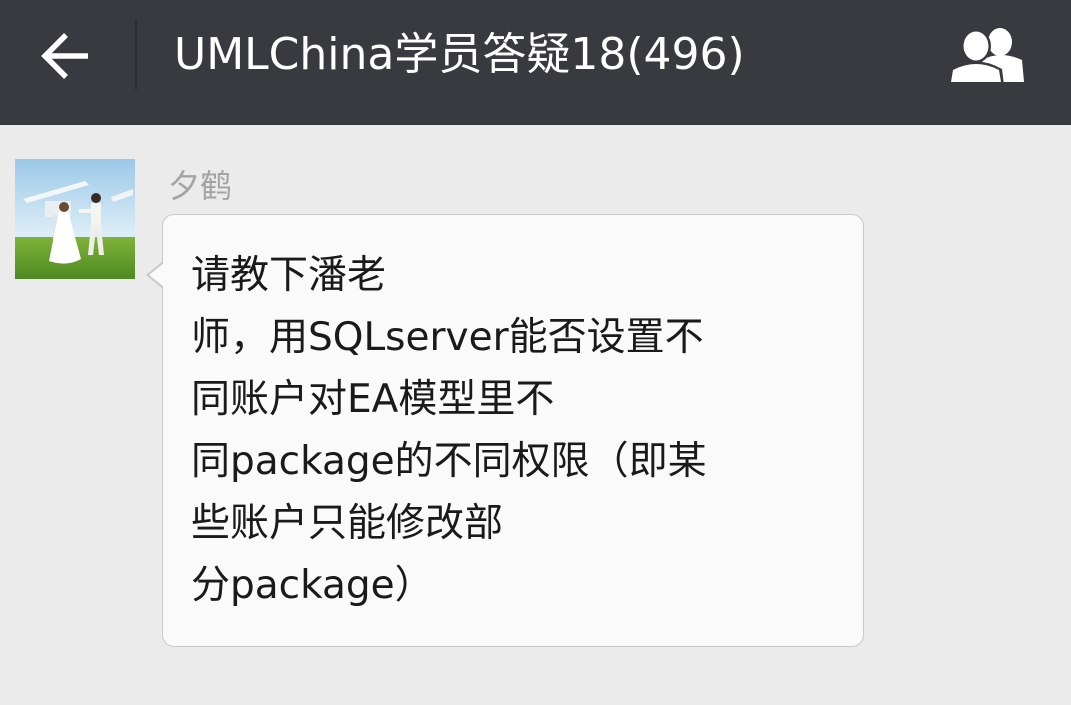  Describe the element at coordinates (347, 523) in the screenshot. I see `message-line: 些账户只能修改部` at that location.